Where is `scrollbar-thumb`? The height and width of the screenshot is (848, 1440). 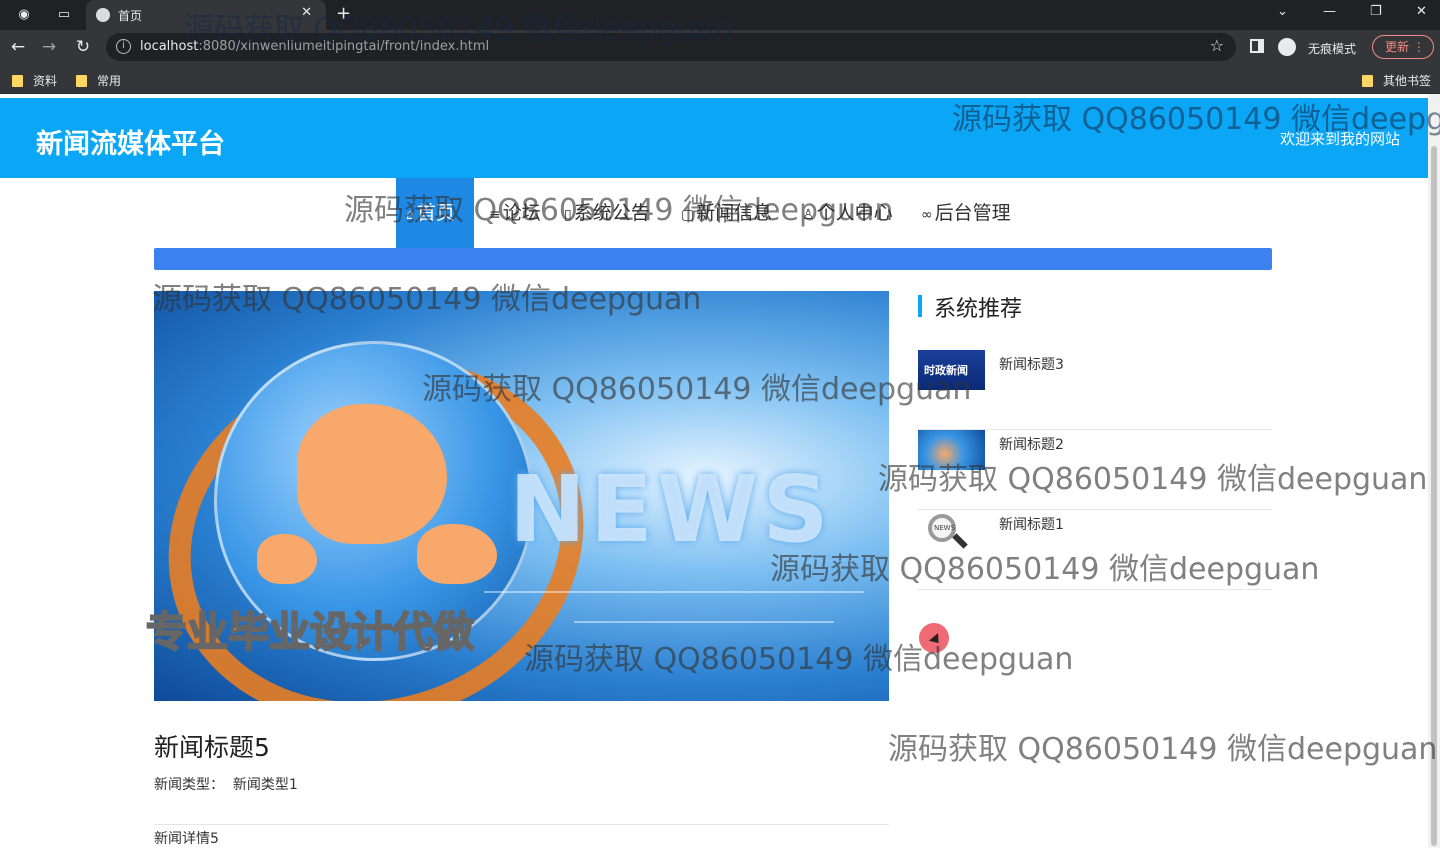
scrollbar-thumb is located at coordinates (1434, 496).